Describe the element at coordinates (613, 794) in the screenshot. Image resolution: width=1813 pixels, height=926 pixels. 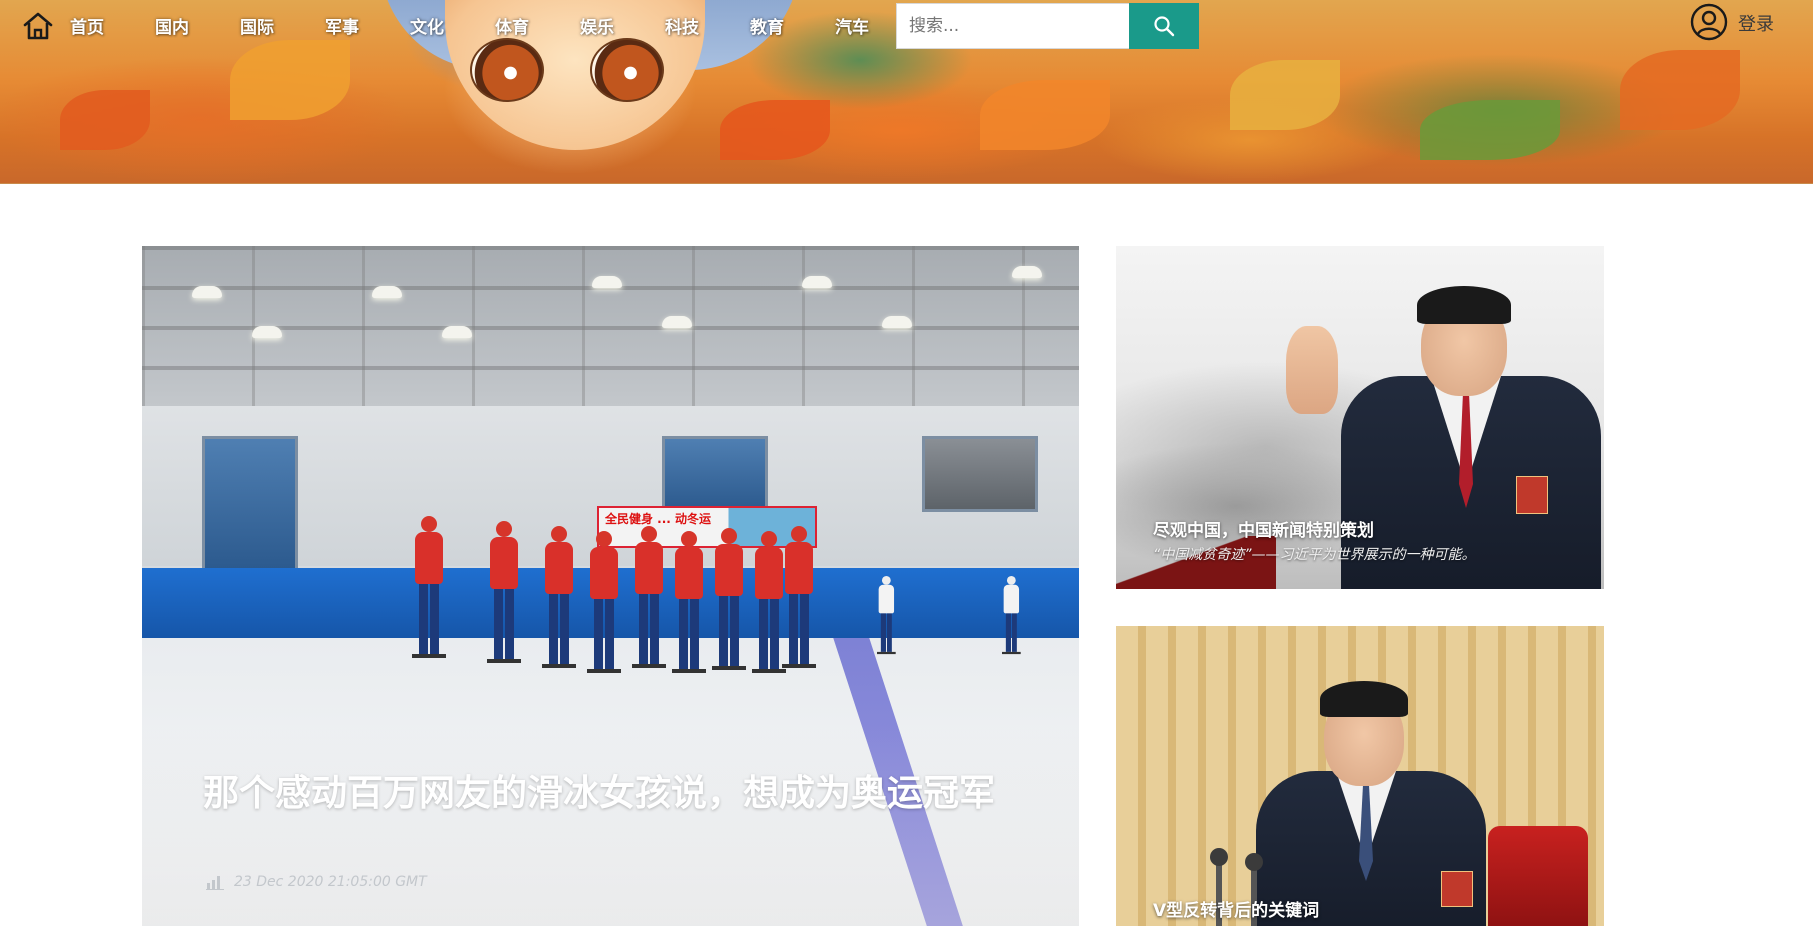
I see `featured-story-title: 那个感动百万网友的滑冰女孩说，想成为奥运冠军` at that location.